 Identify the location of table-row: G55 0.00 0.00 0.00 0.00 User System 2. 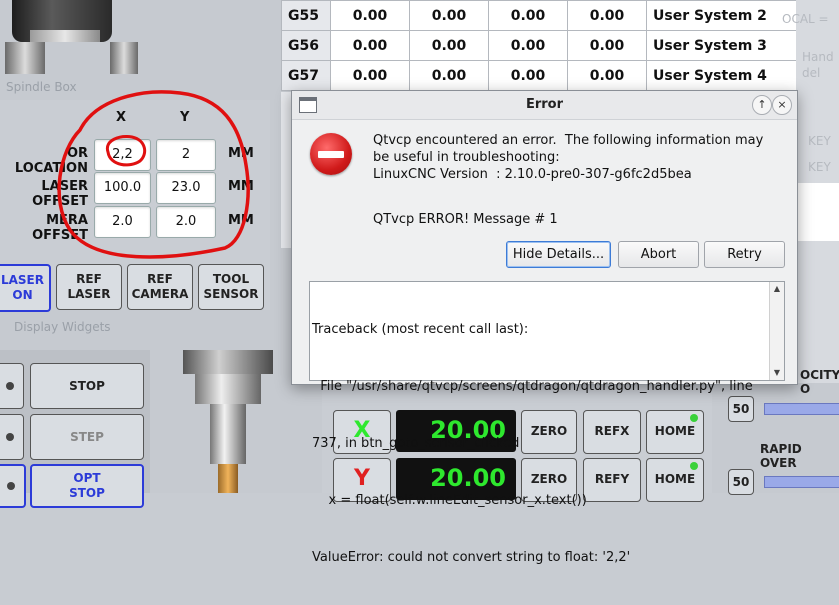
(550, 15).